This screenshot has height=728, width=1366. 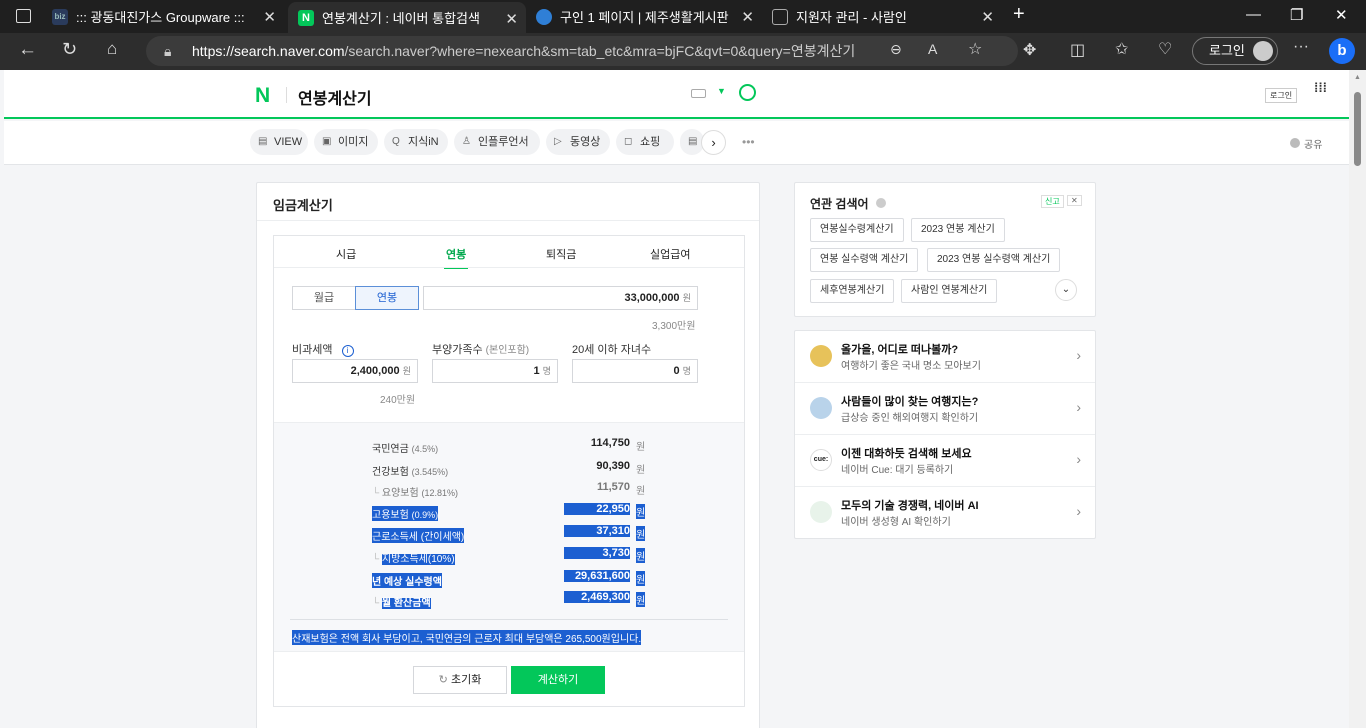 What do you see at coordinates (1306, 143) in the screenshot?
I see `share-button: 공유` at bounding box center [1306, 143].